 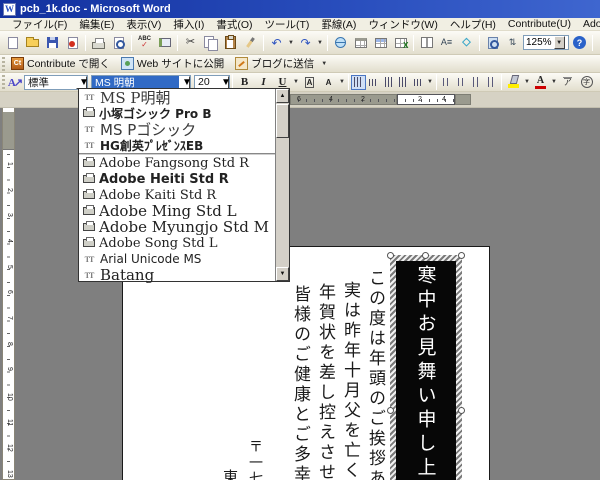 I want to click on scroll-up-button: ▲, so click(x=282, y=96).